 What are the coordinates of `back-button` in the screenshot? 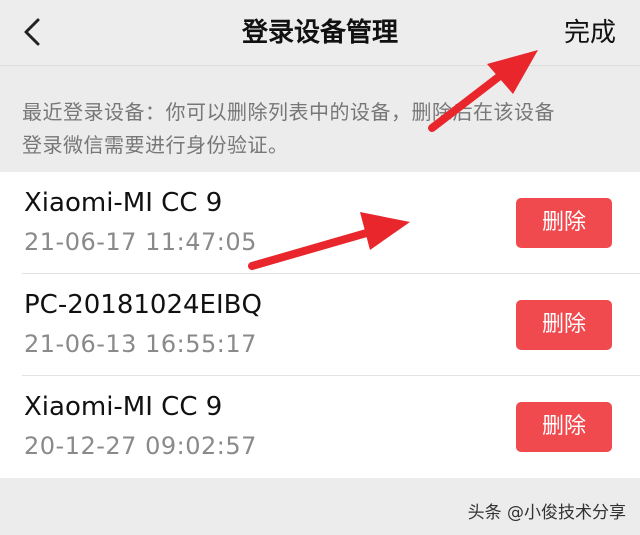 It's located at (34, 32).